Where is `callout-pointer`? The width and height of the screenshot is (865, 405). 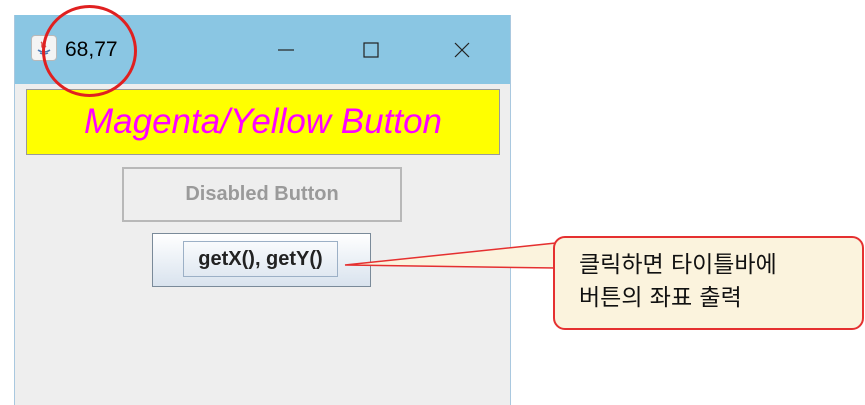
callout-pointer is located at coordinates (450, 255).